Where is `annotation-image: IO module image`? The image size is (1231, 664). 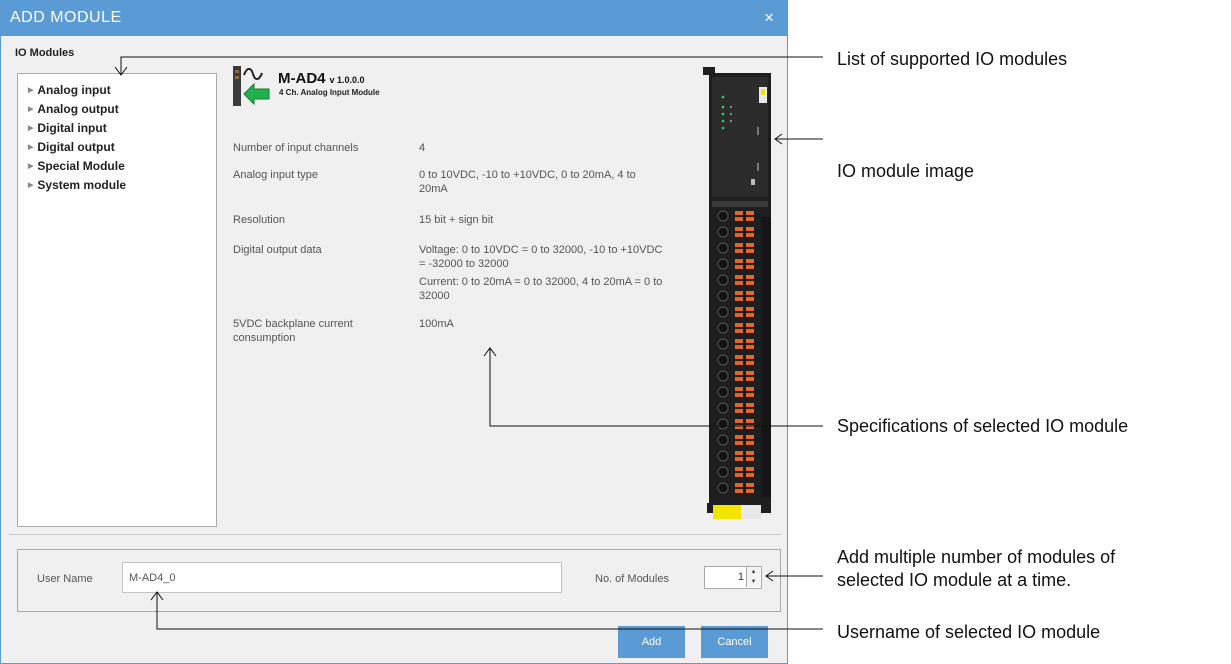
annotation-image: IO module image is located at coordinates (906, 171).